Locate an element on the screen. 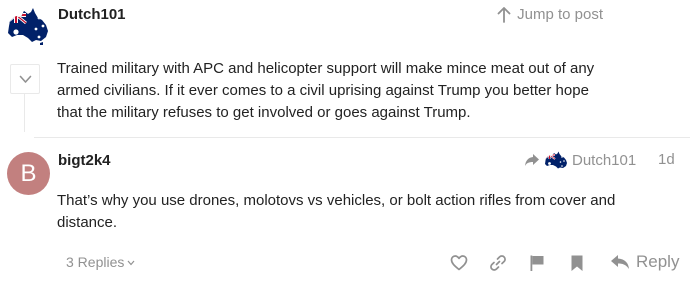 This screenshot has width=690, height=281. reply-arrow-icon is located at coordinates (620, 262).